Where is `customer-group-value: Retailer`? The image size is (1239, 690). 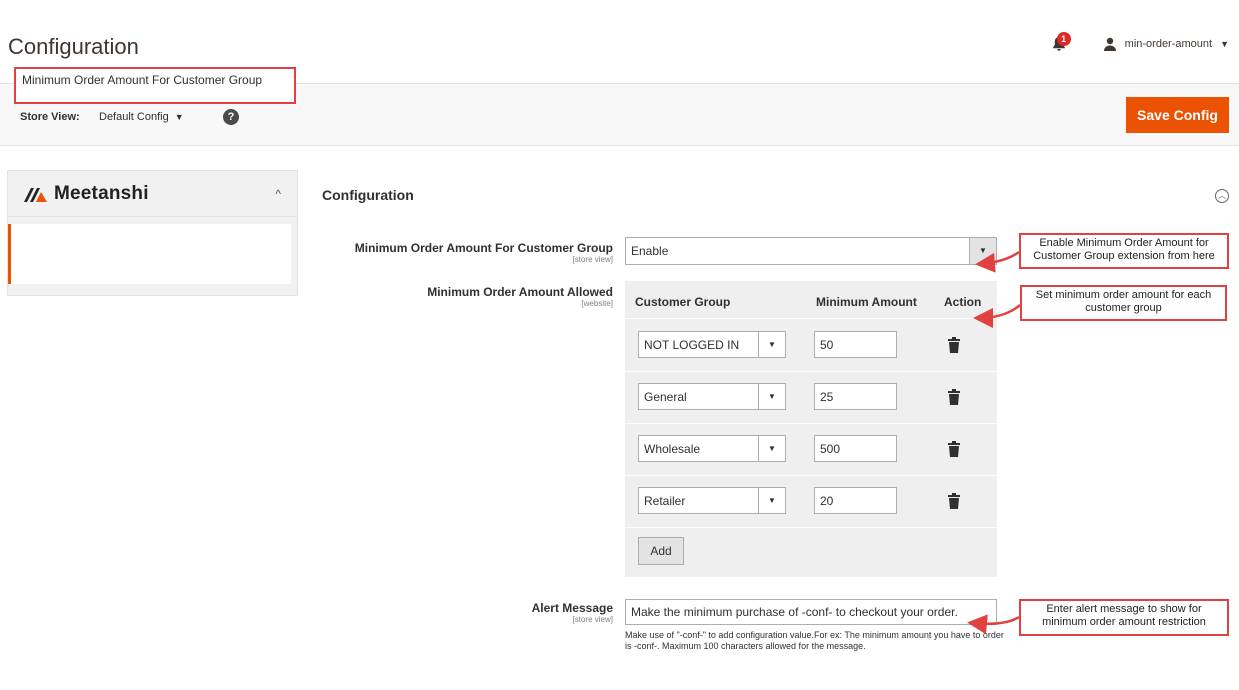 customer-group-value: Retailer is located at coordinates (665, 501).